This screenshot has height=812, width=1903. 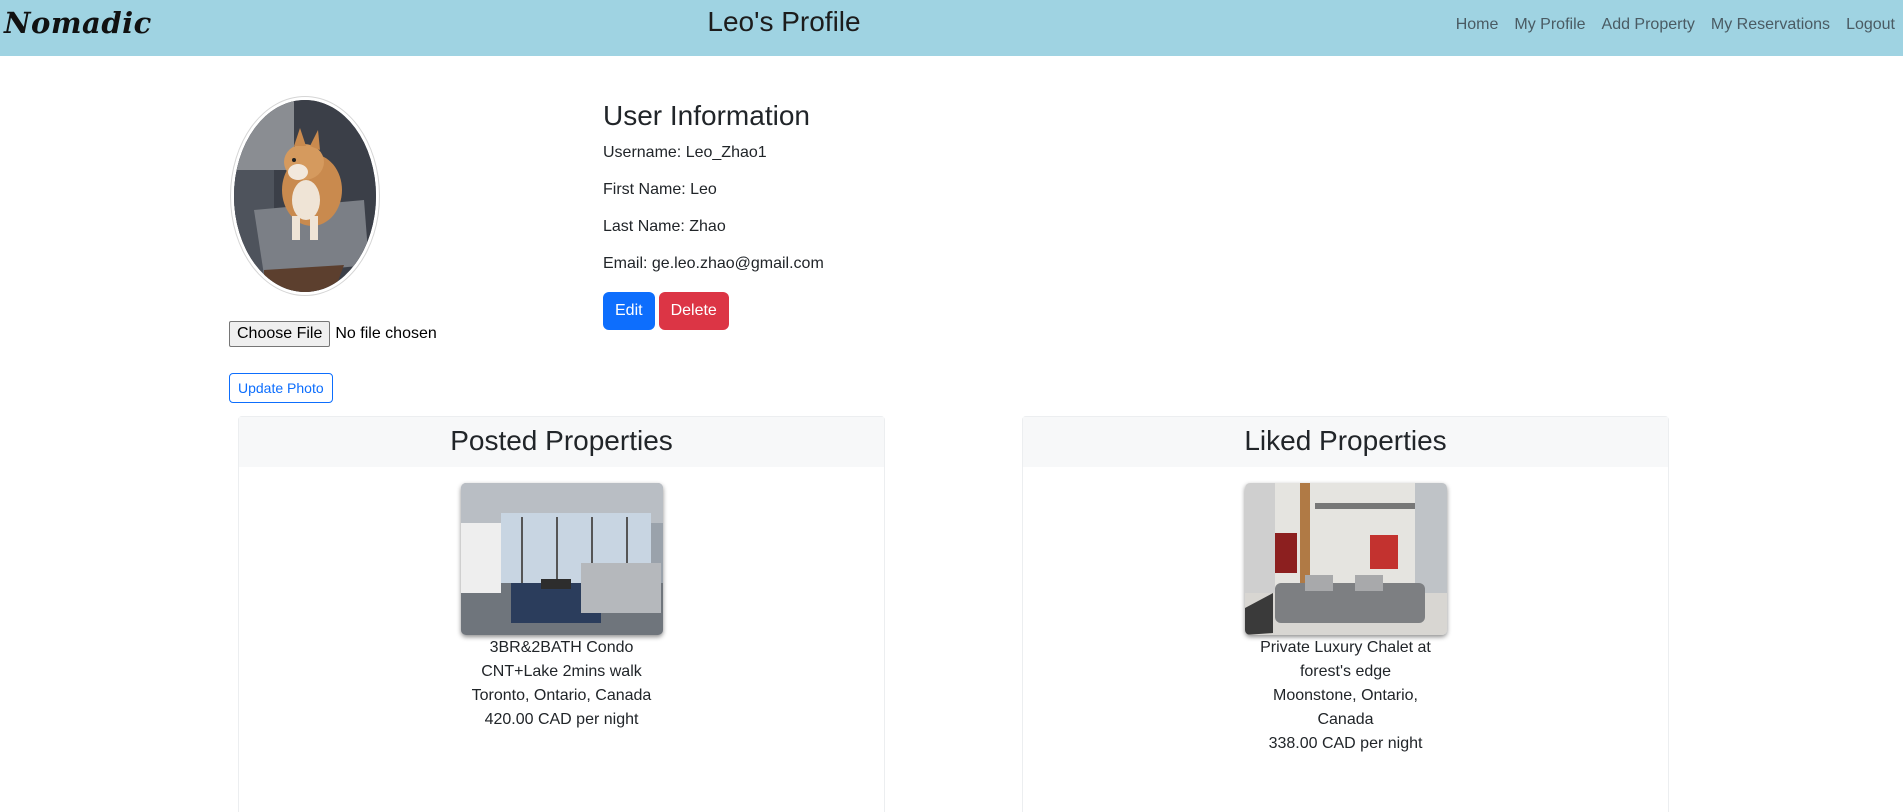 I want to click on avatar, so click(x=305, y=196).